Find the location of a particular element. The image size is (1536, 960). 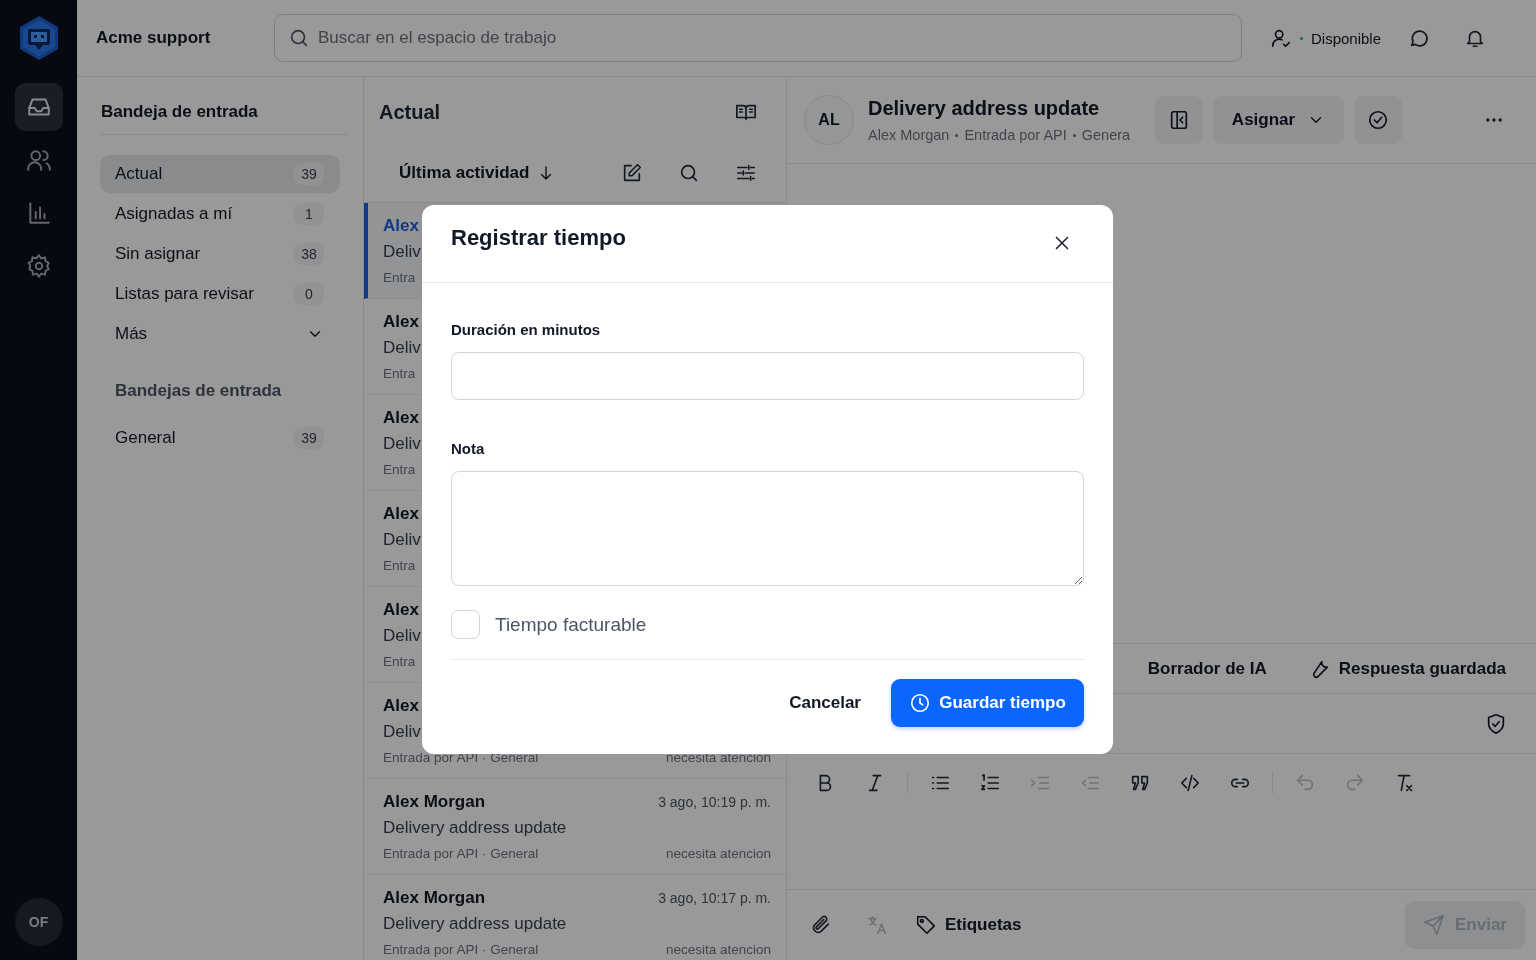

user-avatar: OF is located at coordinates (38, 922).